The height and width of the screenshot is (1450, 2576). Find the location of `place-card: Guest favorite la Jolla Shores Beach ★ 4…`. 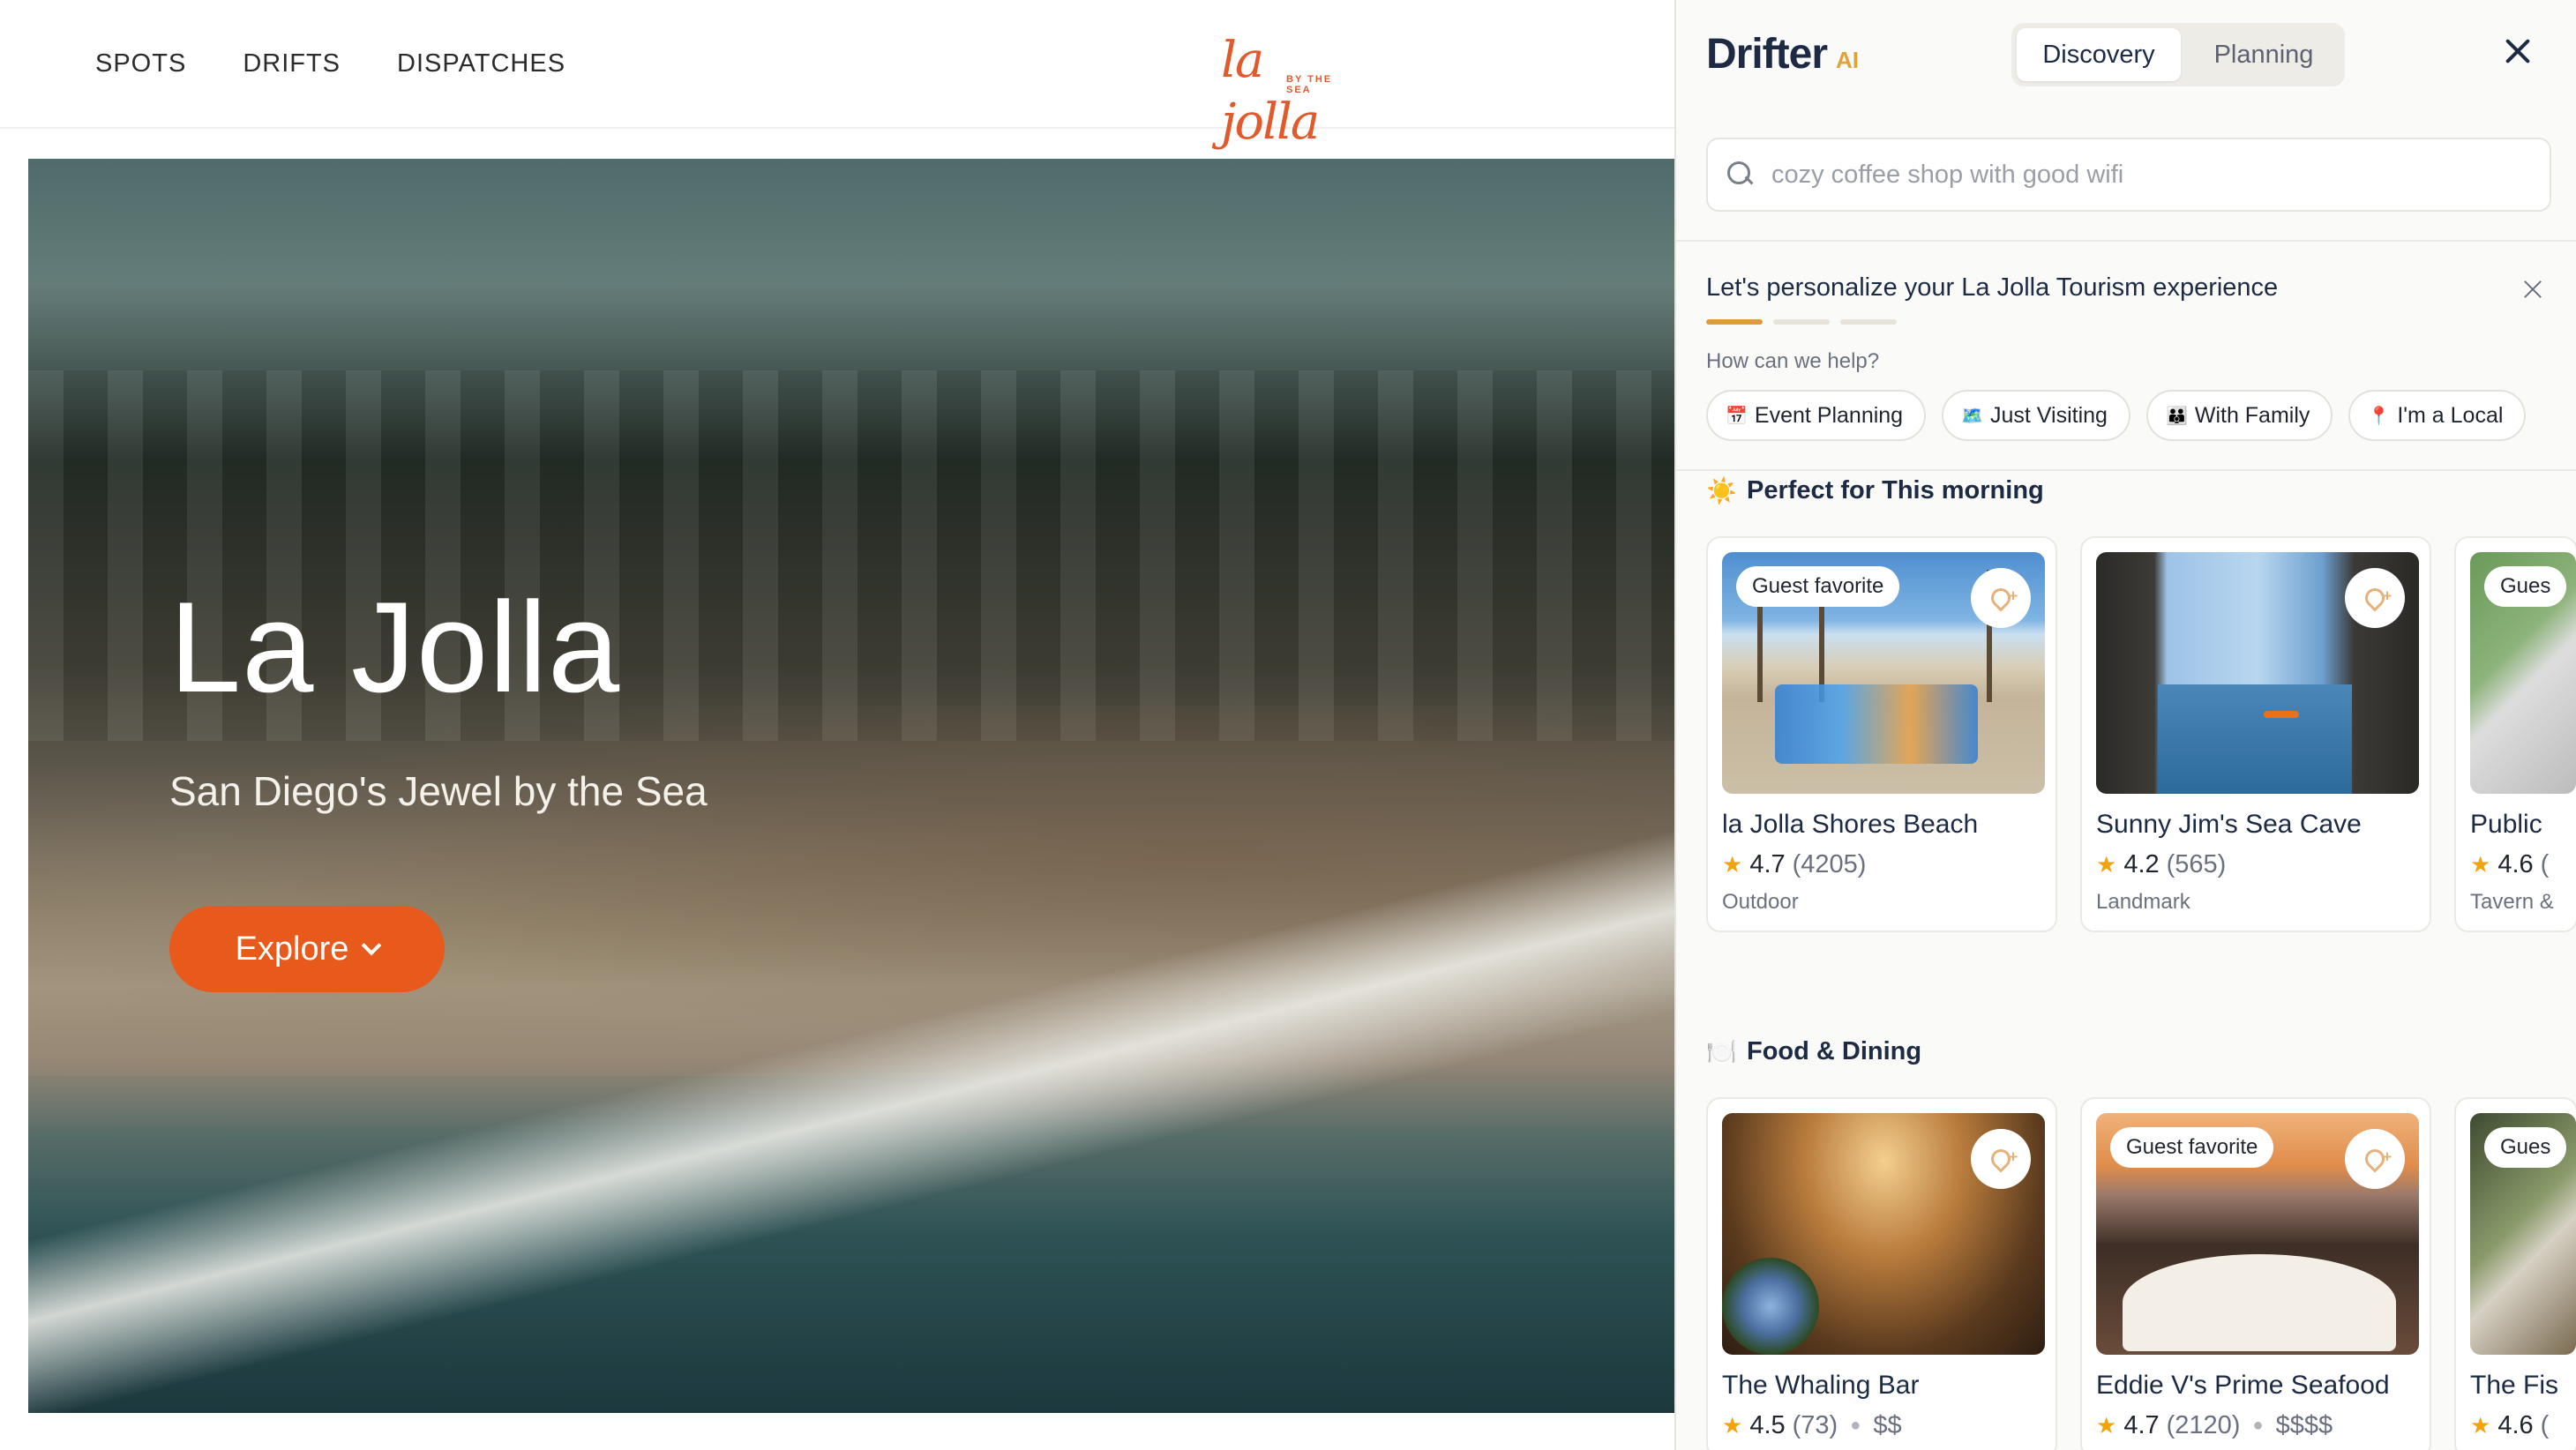

place-card: Guest favorite la Jolla Shores Beach ★ 4… is located at coordinates (1882, 734).